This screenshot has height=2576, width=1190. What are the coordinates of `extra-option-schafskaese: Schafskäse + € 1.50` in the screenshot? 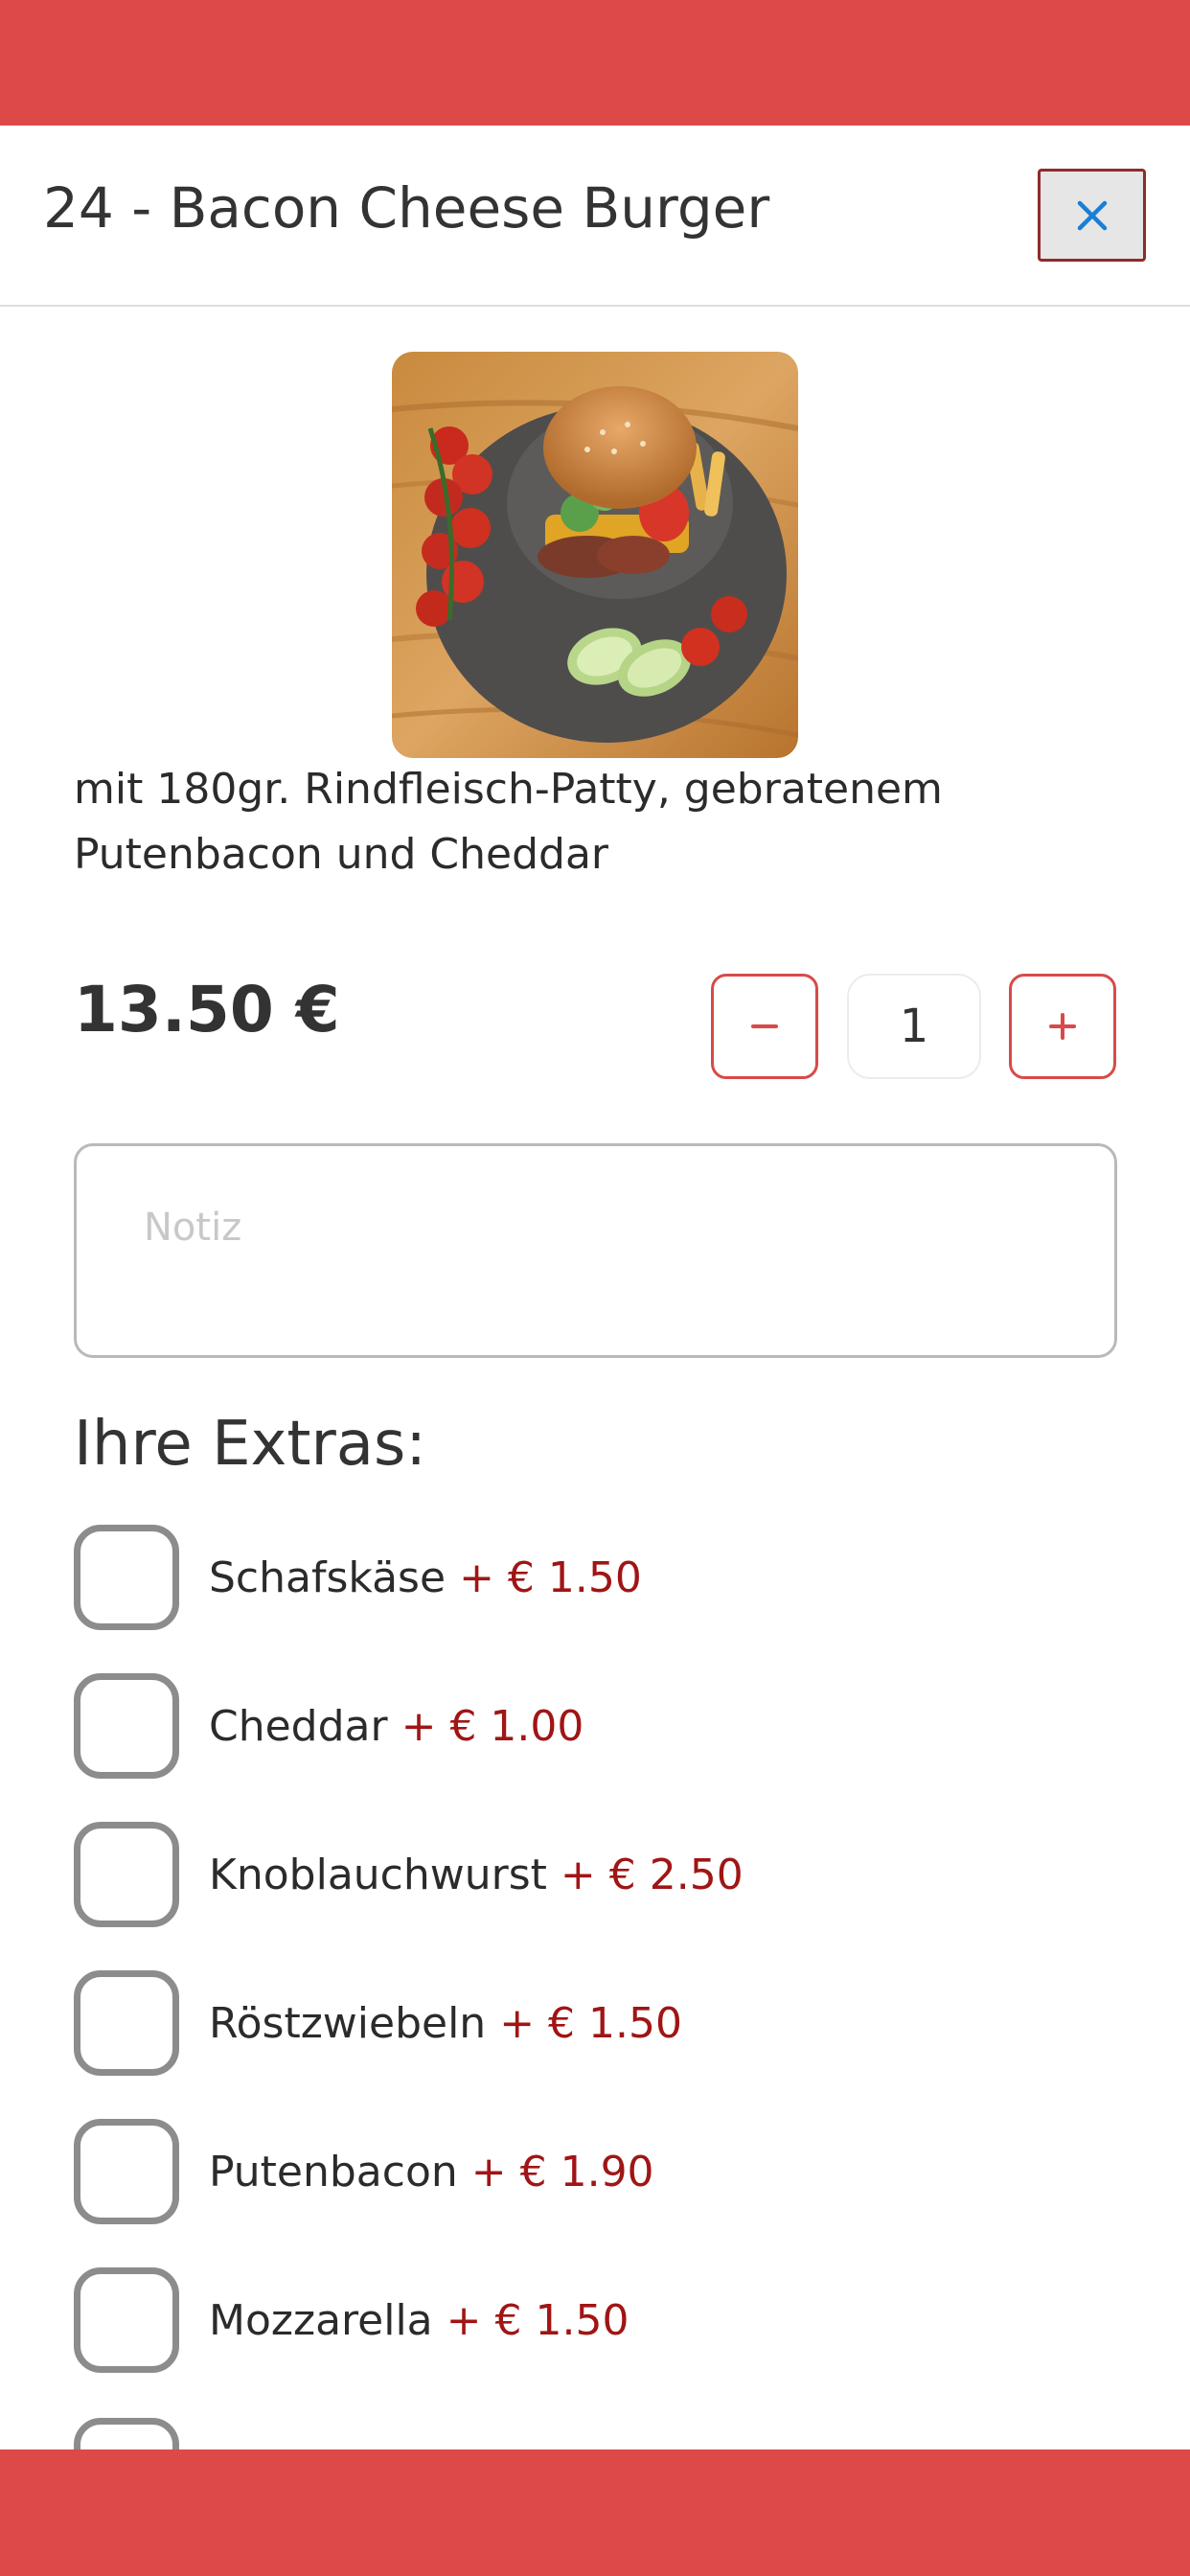 It's located at (358, 1577).